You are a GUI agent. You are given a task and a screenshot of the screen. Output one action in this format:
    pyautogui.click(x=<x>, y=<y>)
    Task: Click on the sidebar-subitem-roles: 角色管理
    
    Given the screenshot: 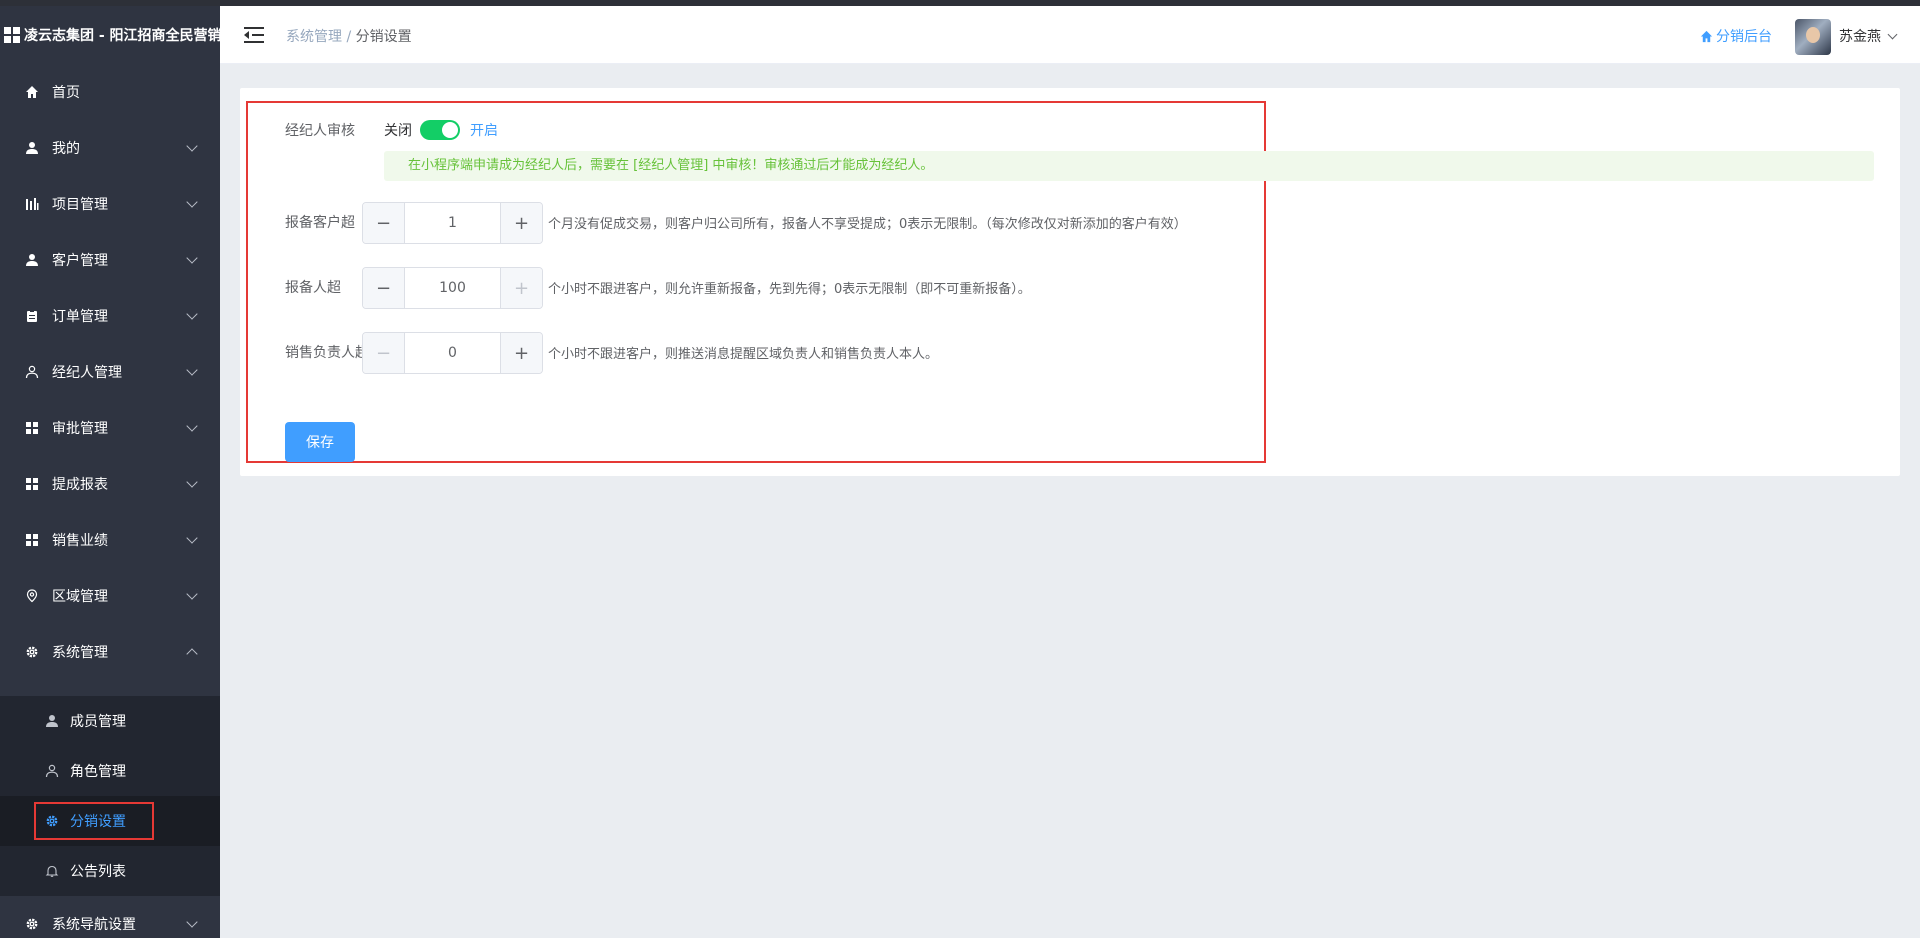 What is the action you would take?
    pyautogui.click(x=110, y=771)
    